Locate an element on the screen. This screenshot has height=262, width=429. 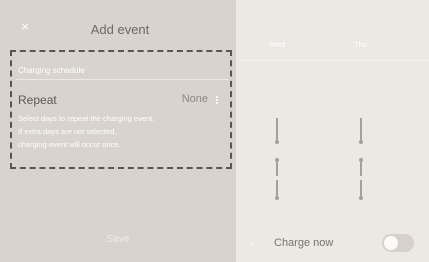
calendar-divider is located at coordinates (332, 60).